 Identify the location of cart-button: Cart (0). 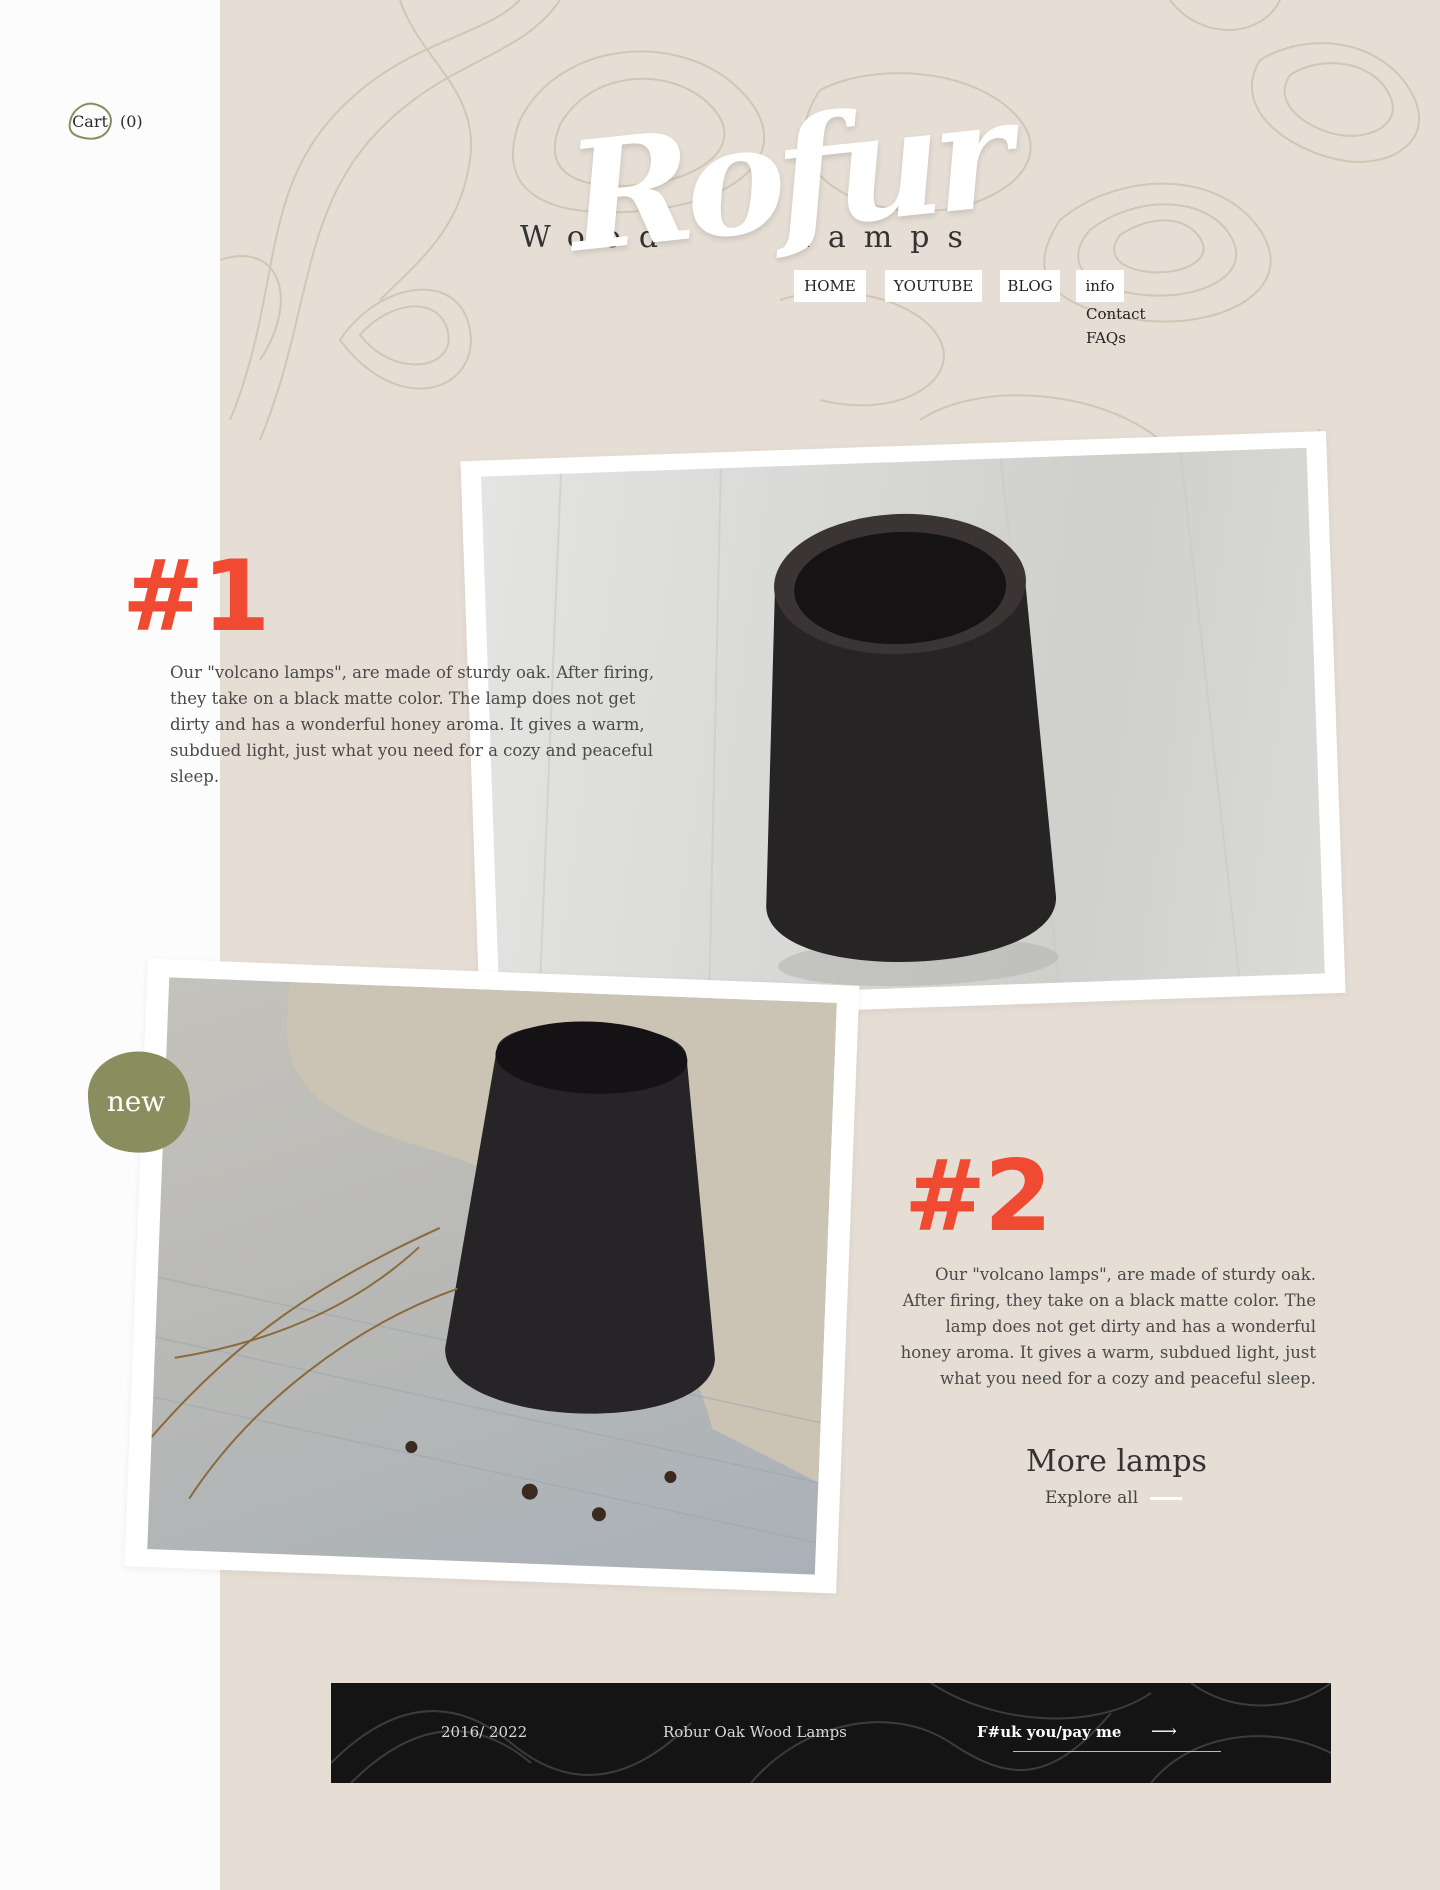
(103, 121).